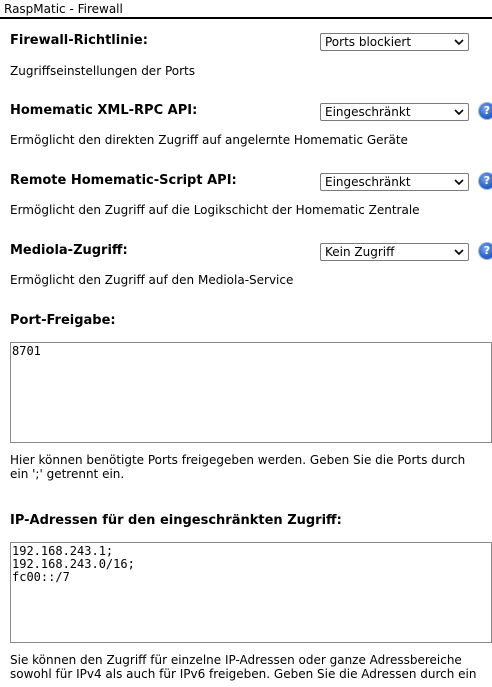 This screenshot has width=492, height=687. Describe the element at coordinates (79, 40) in the screenshot. I see `firewall-policy-label: Firewall-Richtlinie:` at that location.